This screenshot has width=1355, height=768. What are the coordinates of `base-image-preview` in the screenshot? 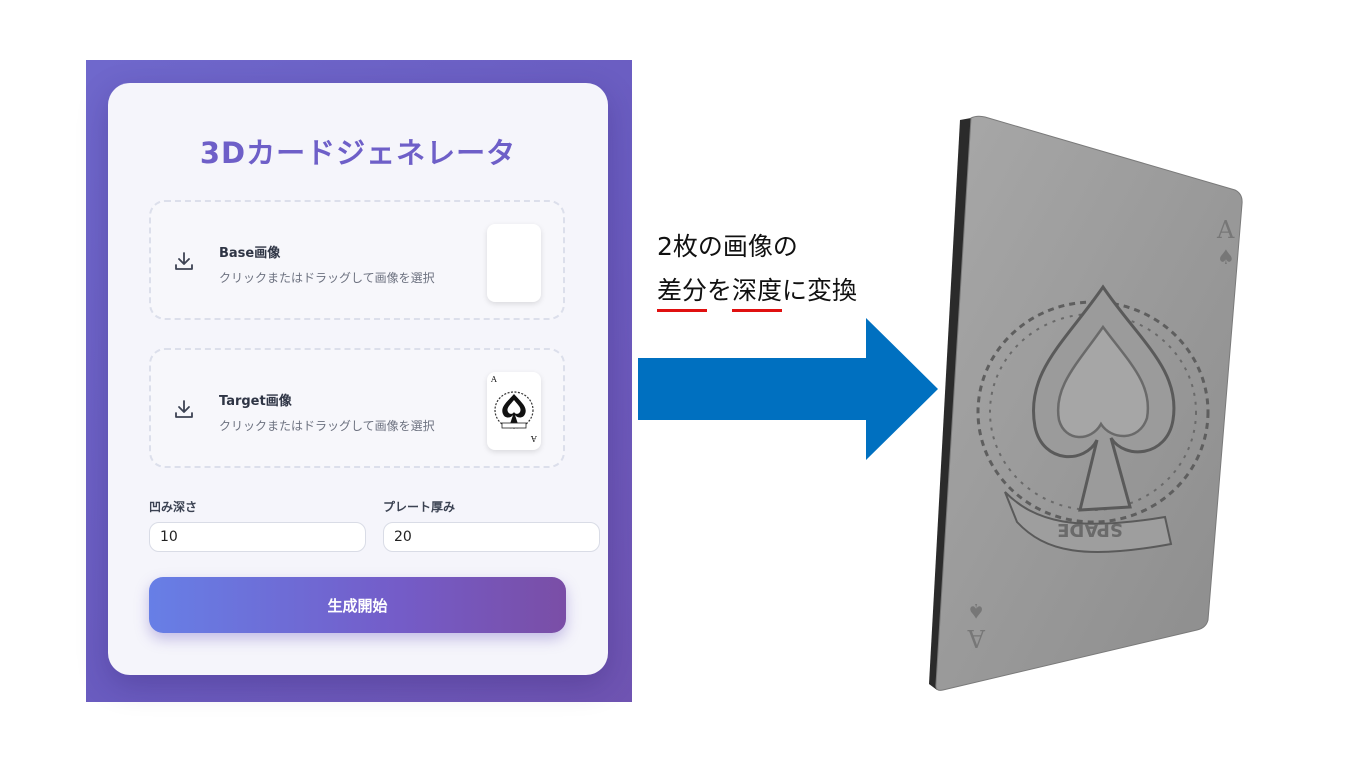 It's located at (514, 263).